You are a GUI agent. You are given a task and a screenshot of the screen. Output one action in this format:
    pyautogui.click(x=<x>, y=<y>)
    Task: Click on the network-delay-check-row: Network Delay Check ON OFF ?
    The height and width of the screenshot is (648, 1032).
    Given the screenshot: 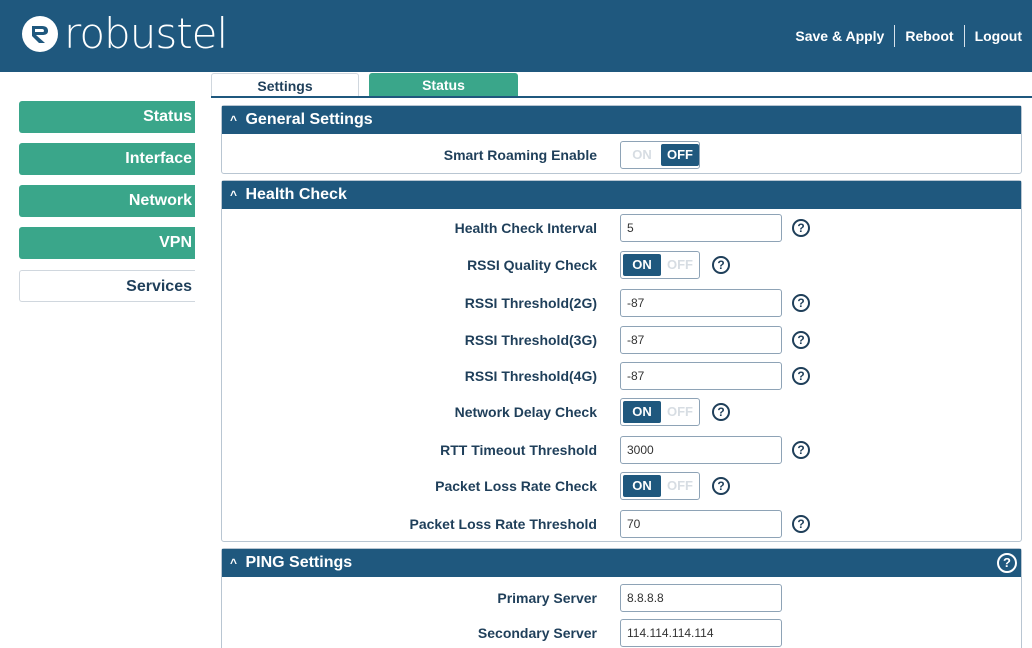 What is the action you would take?
    pyautogui.click(x=621, y=412)
    